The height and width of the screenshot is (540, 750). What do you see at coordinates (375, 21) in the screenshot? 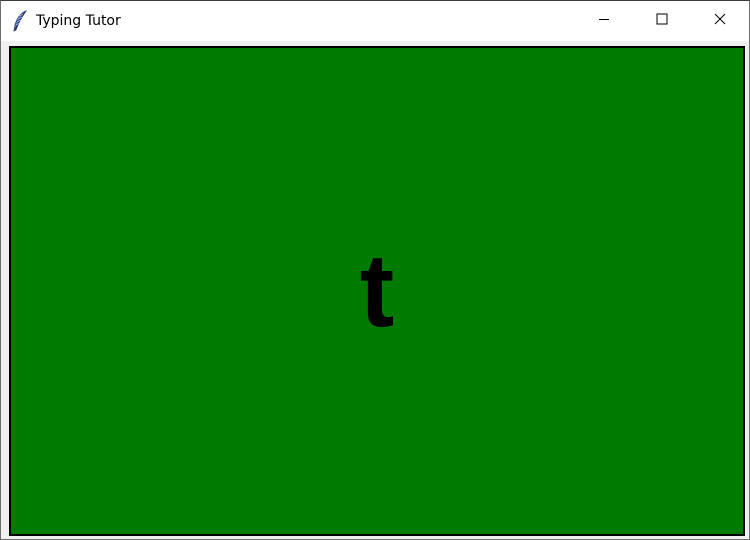
I see `title-bar: Typing Tutor` at bounding box center [375, 21].